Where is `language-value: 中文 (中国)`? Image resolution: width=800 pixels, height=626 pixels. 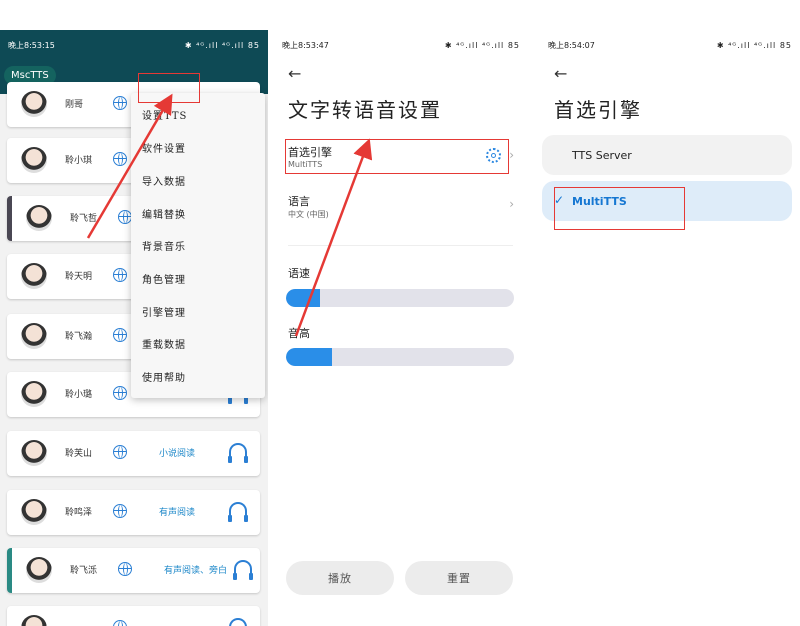
language-value: 中文 (中国) is located at coordinates (308, 214).